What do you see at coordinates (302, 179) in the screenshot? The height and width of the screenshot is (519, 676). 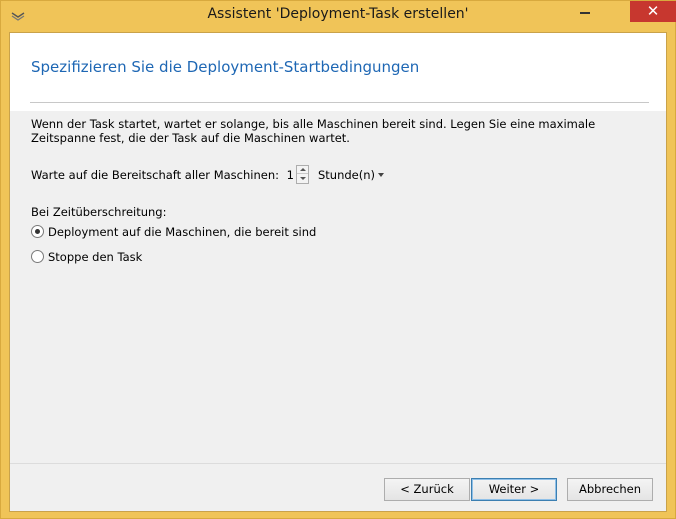 I see `spin-down-icon` at bounding box center [302, 179].